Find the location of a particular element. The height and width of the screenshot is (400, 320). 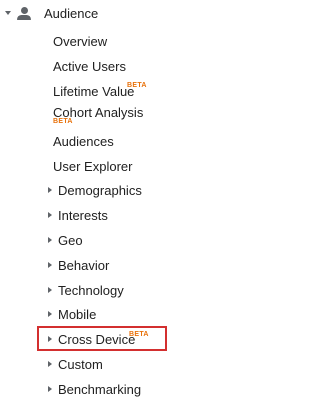

person-icon is located at coordinates (24, 14).